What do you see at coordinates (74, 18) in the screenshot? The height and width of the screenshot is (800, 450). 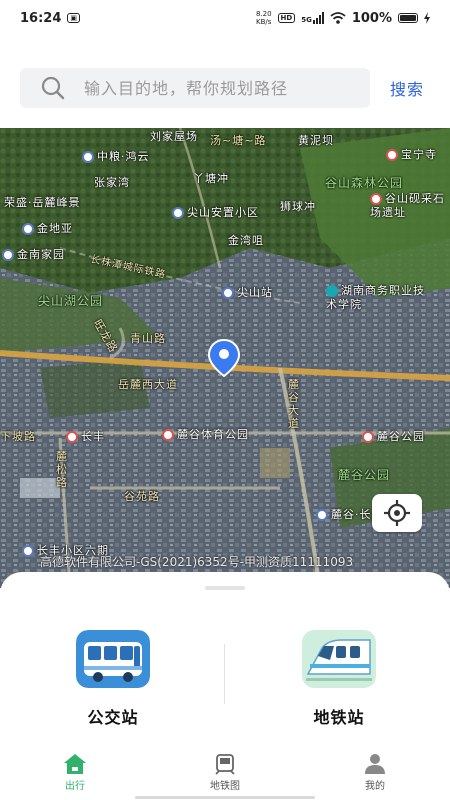 I see `notification-icon: ▣` at bounding box center [74, 18].